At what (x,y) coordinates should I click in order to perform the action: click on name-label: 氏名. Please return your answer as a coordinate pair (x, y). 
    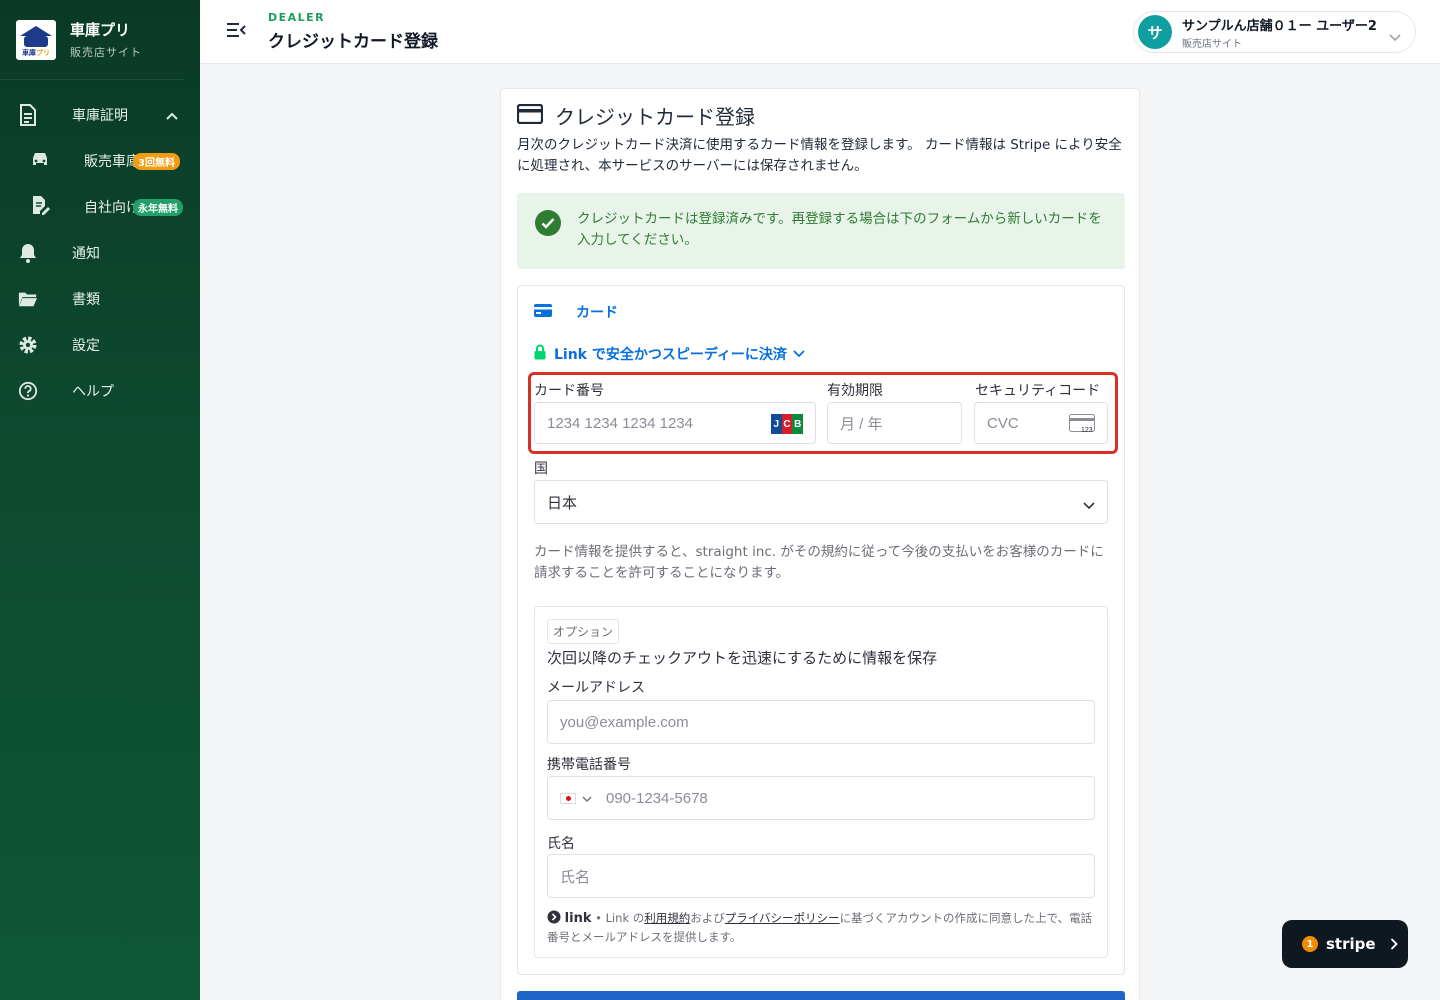
    Looking at the image, I should click on (561, 844).